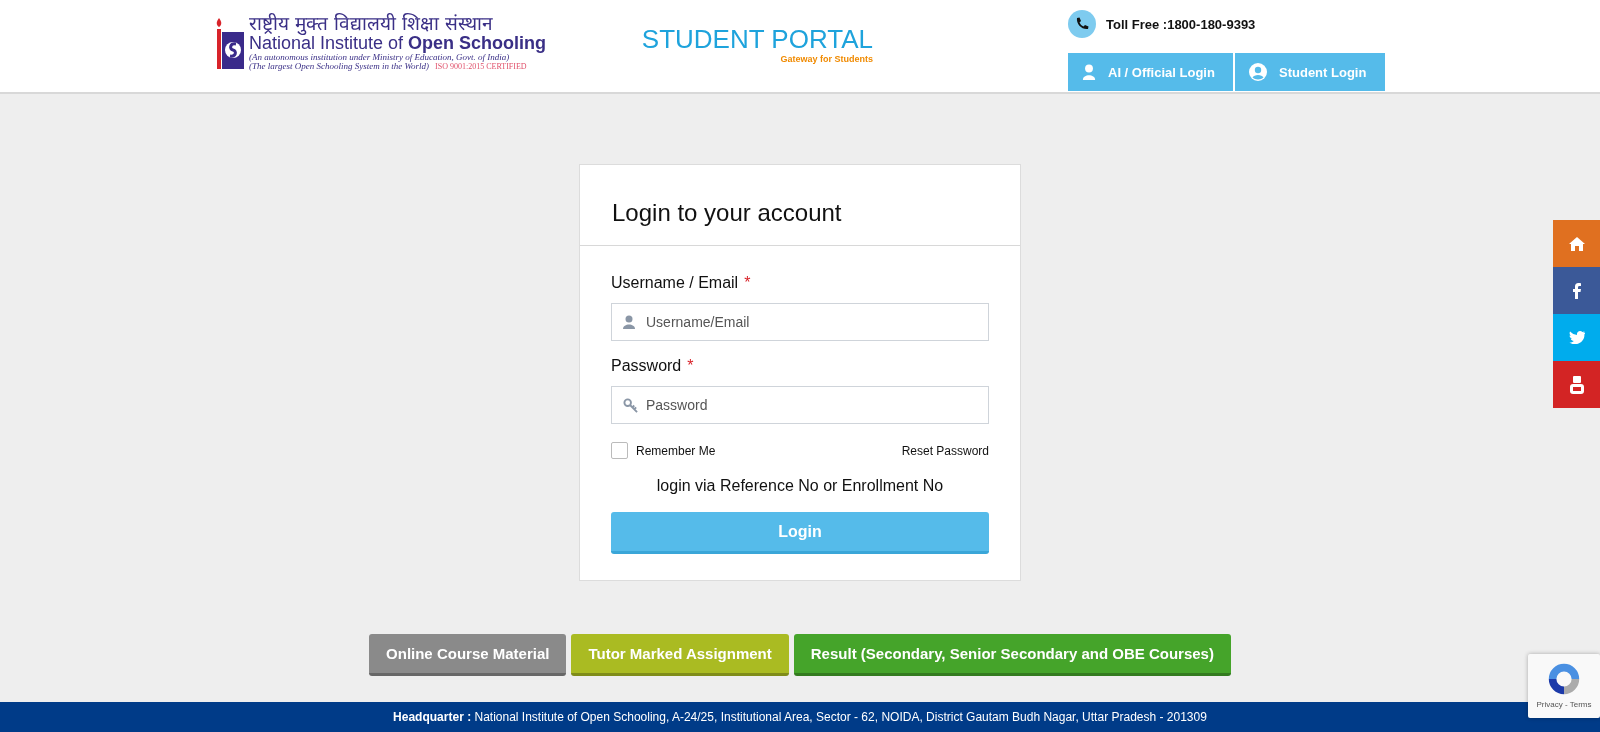 The image size is (1600, 732). Describe the element at coordinates (676, 450) in the screenshot. I see `remember-label: Remember Me` at that location.